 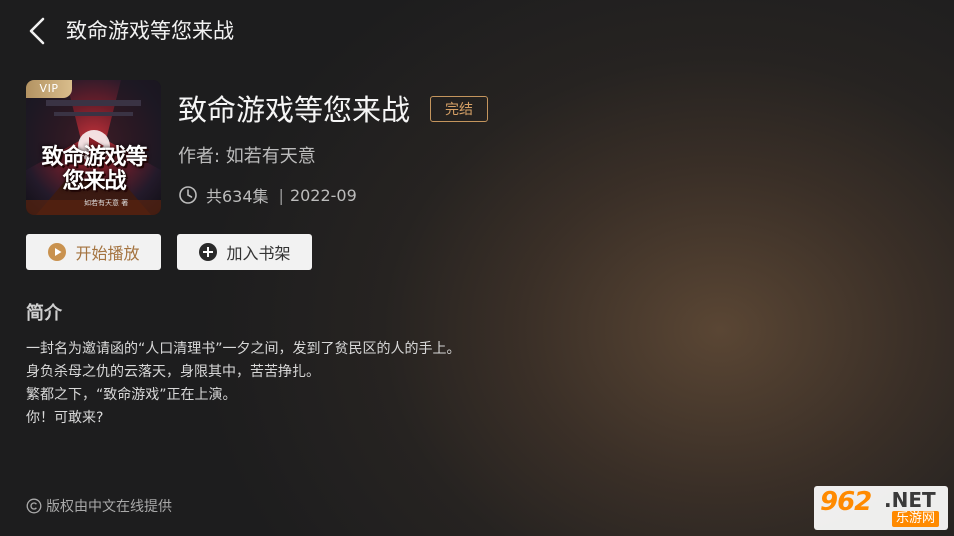 I want to click on release-date: 2022-09, so click(x=323, y=195).